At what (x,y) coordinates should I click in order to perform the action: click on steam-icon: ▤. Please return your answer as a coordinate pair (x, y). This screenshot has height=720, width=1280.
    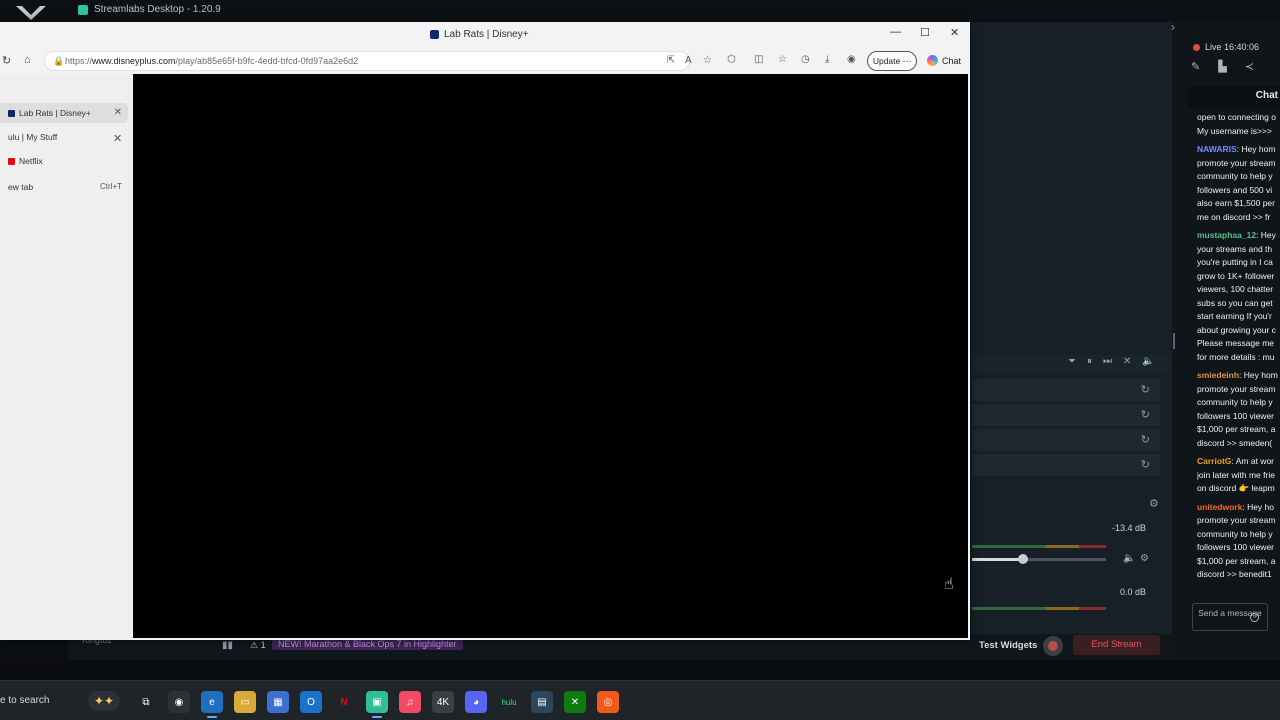
    Looking at the image, I should click on (542, 702).